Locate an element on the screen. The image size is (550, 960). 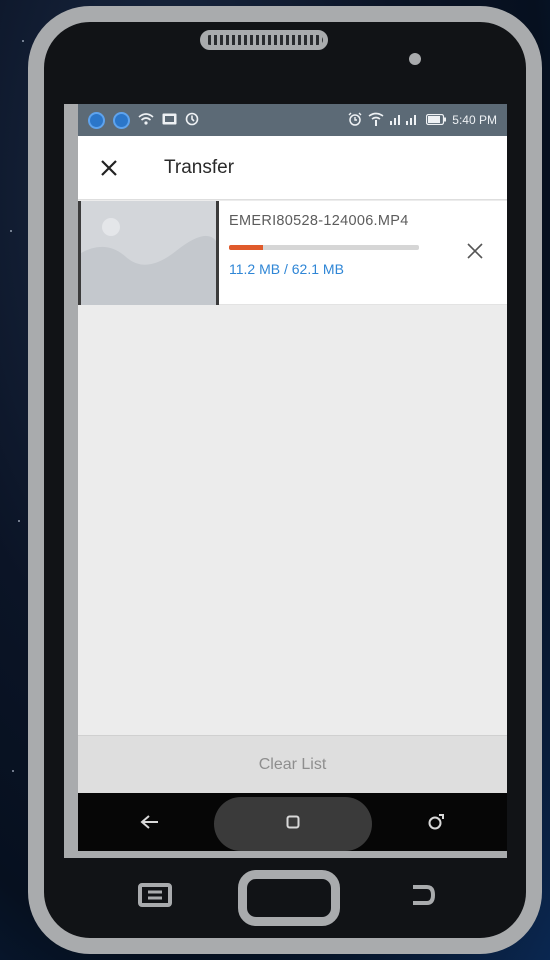
file-name: EMERI80528-124006.MP4 is located at coordinates (319, 221).